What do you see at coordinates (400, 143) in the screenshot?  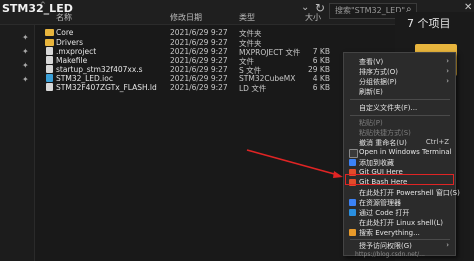 I see `menu-item-undo-rename: 撤消 重命名(U) Ctrl+Z` at bounding box center [400, 143].